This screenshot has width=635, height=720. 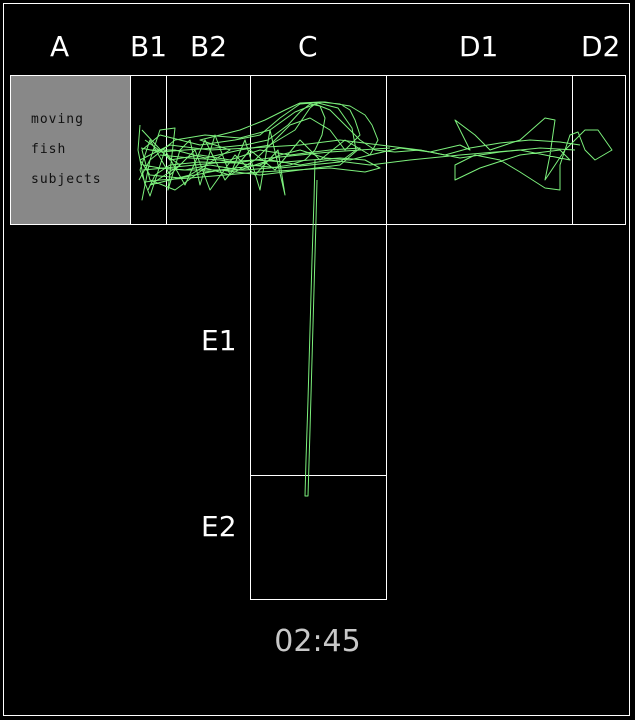 What do you see at coordinates (318, 537) in the screenshot?
I see `stem-e2` at bounding box center [318, 537].